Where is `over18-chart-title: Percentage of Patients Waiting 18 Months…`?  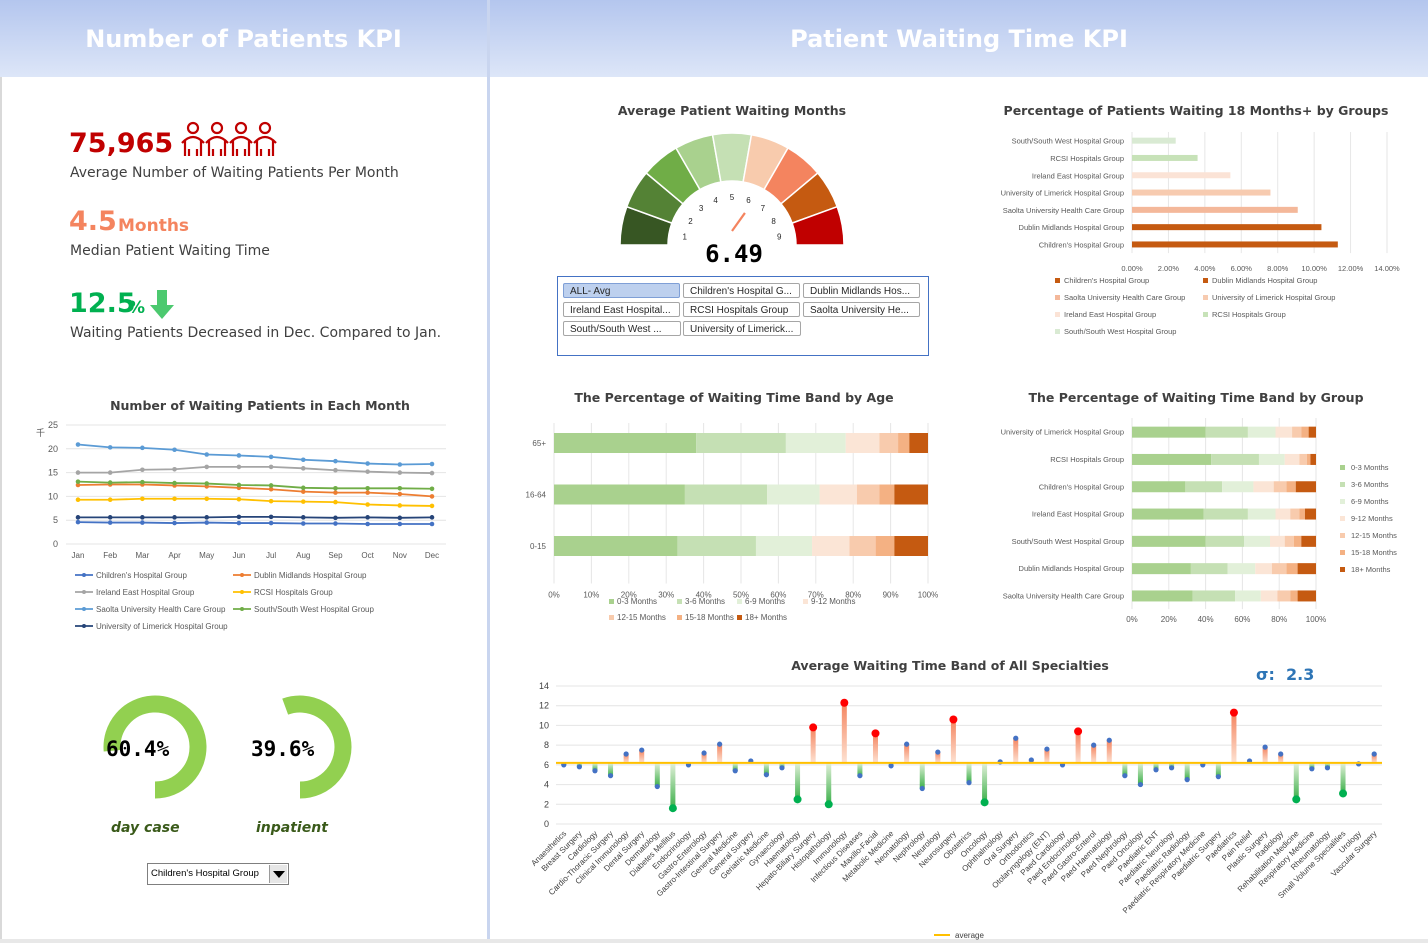
over18-chart-title: Percentage of Patients Waiting 18 Months… is located at coordinates (1196, 110).